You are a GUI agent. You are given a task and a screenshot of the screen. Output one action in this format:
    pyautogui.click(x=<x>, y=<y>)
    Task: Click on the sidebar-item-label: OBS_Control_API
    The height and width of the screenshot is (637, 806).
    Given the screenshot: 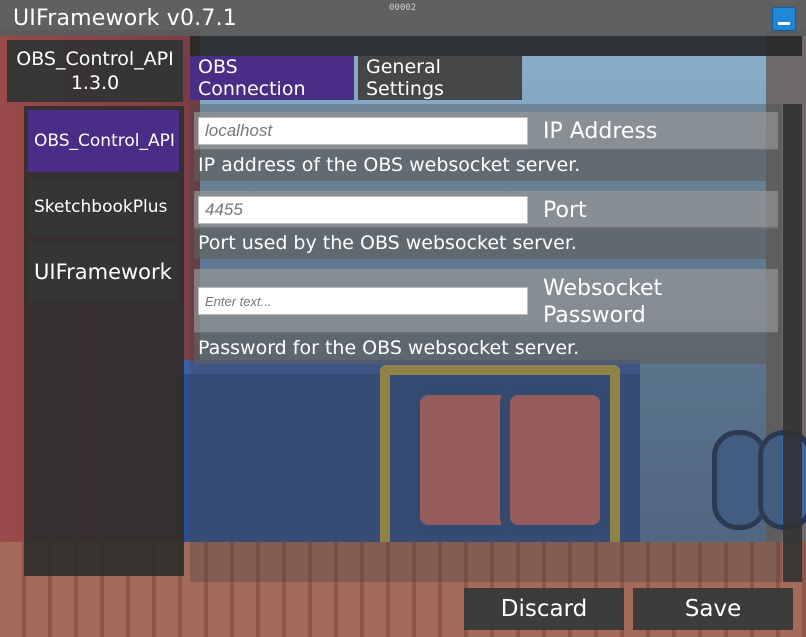 What is the action you would take?
    pyautogui.click(x=104, y=141)
    